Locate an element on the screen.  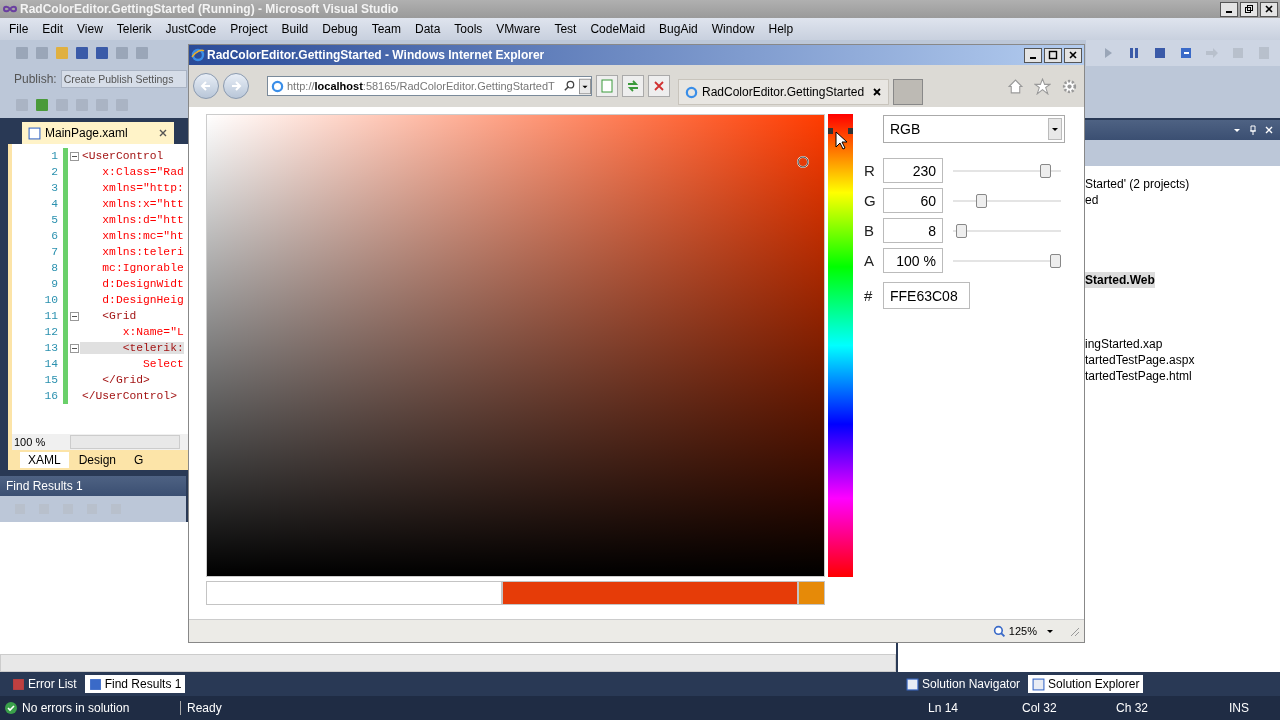
resize-grip is located at coordinates (1074, 631).